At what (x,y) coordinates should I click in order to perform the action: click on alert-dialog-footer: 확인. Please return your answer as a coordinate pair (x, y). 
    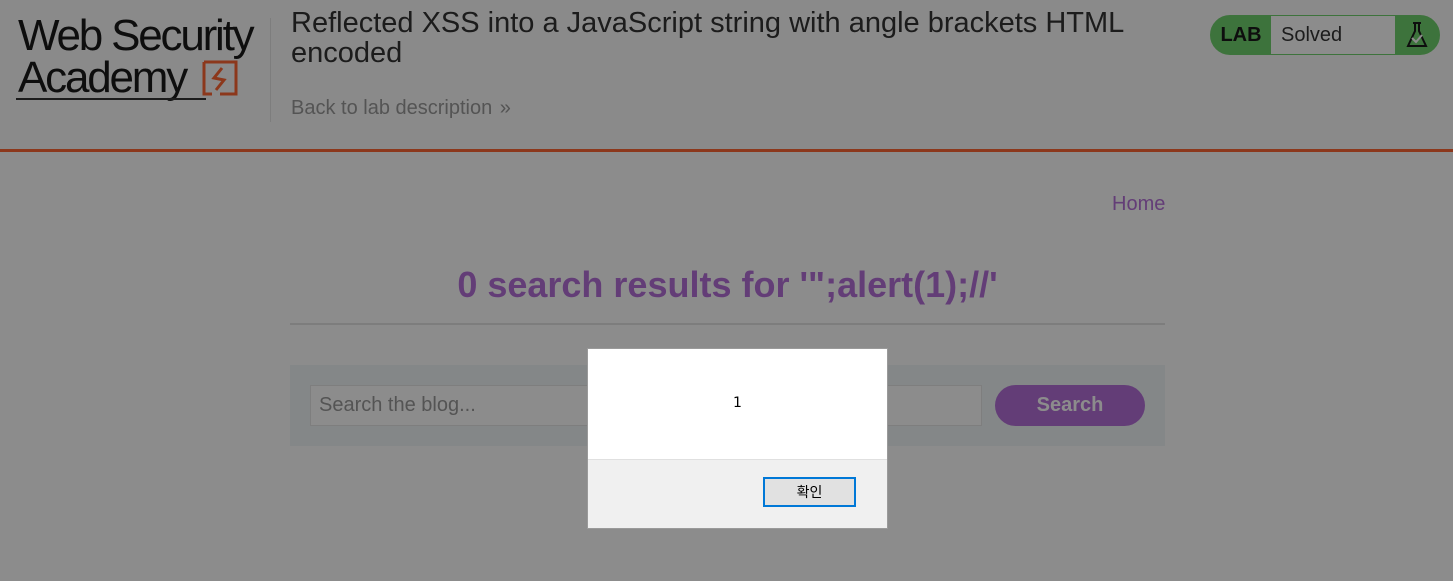
    Looking at the image, I should click on (737, 493).